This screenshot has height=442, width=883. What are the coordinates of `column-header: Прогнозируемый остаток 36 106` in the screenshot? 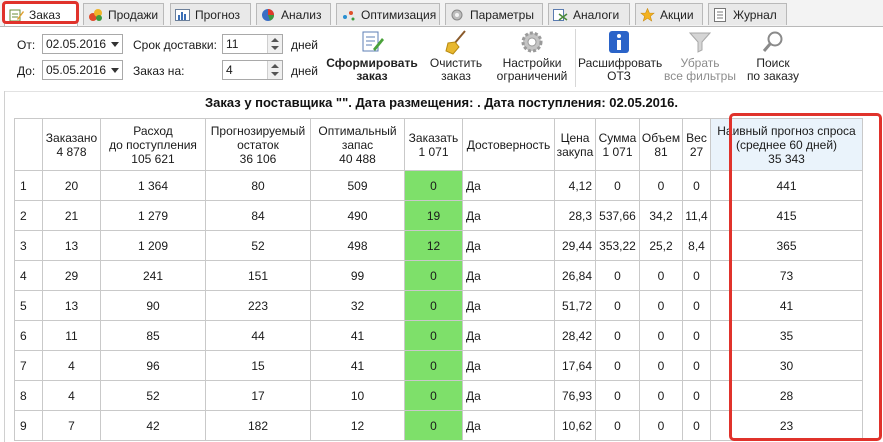 It's located at (258, 144).